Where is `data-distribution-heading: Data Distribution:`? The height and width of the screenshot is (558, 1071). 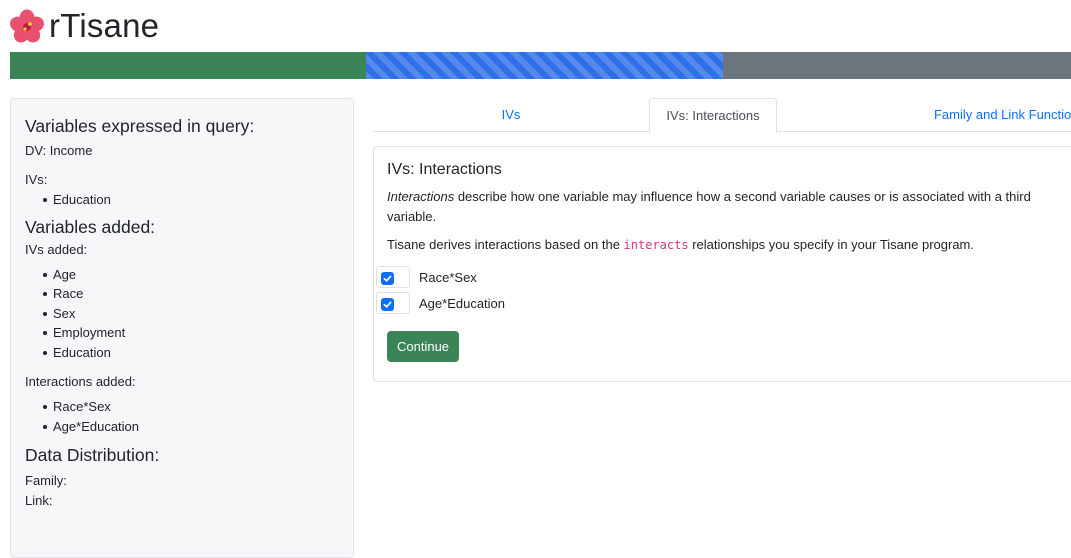
data-distribution-heading: Data Distribution: is located at coordinates (92, 455).